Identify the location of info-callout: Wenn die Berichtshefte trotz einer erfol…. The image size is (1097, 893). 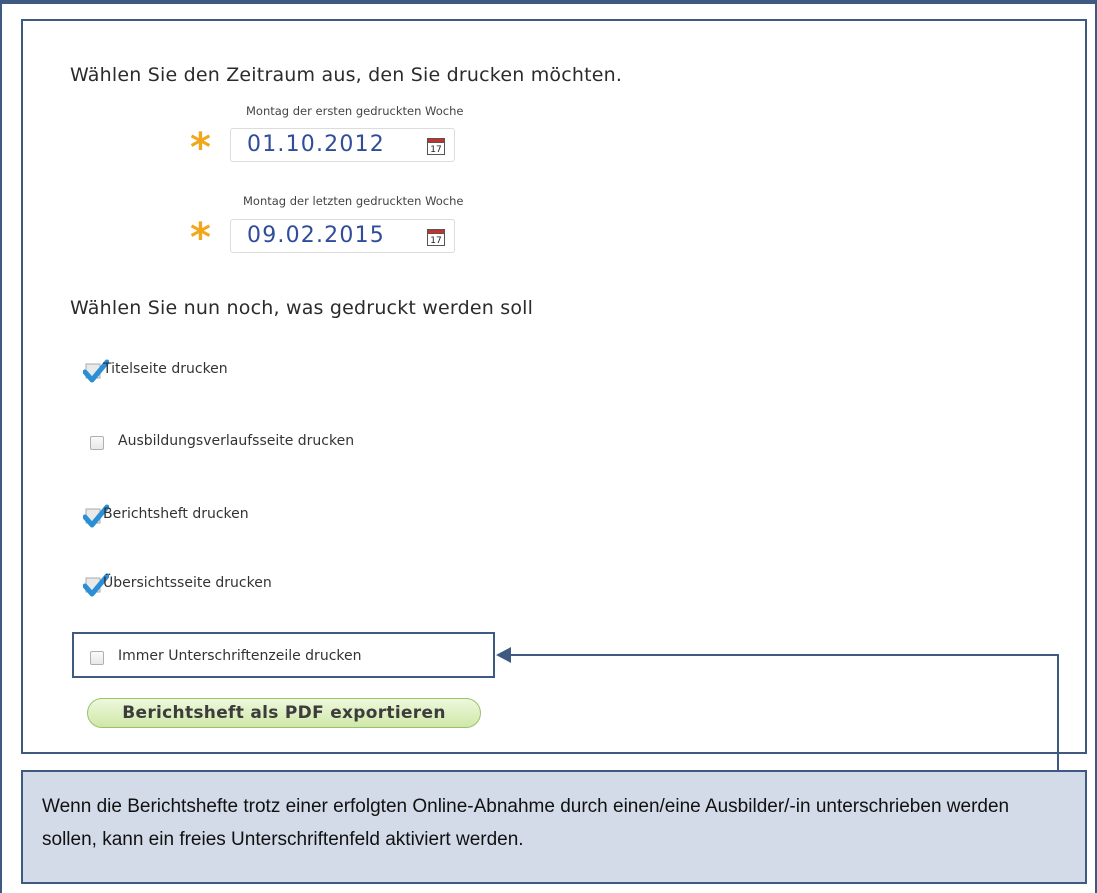
(554, 827).